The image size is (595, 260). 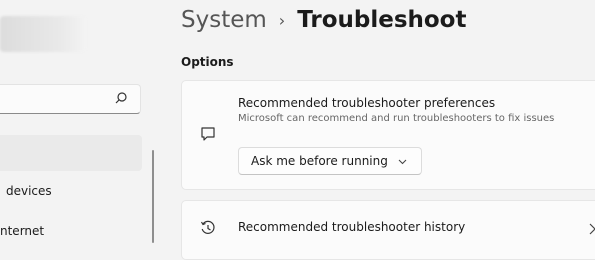 What do you see at coordinates (71, 153) in the screenshot?
I see `sidebar-item-system` at bounding box center [71, 153].